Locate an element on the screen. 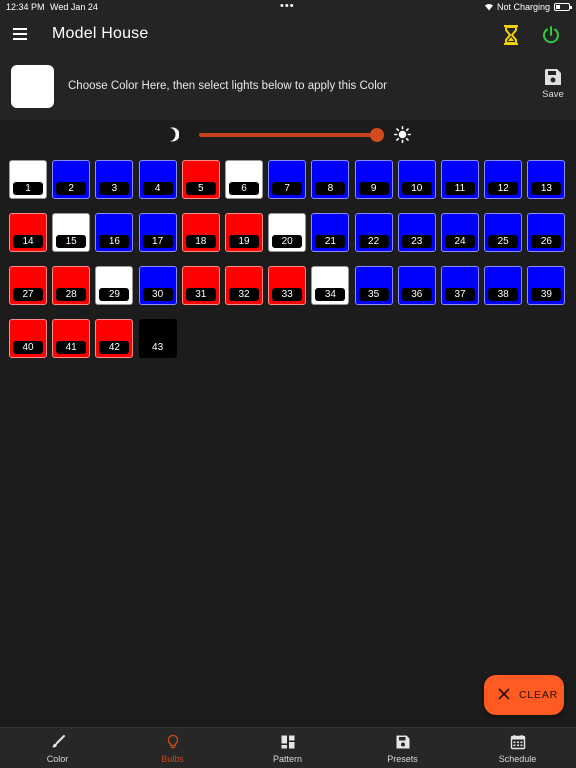 The width and height of the screenshot is (576, 768). bulb-tile: 42 is located at coordinates (114, 338).